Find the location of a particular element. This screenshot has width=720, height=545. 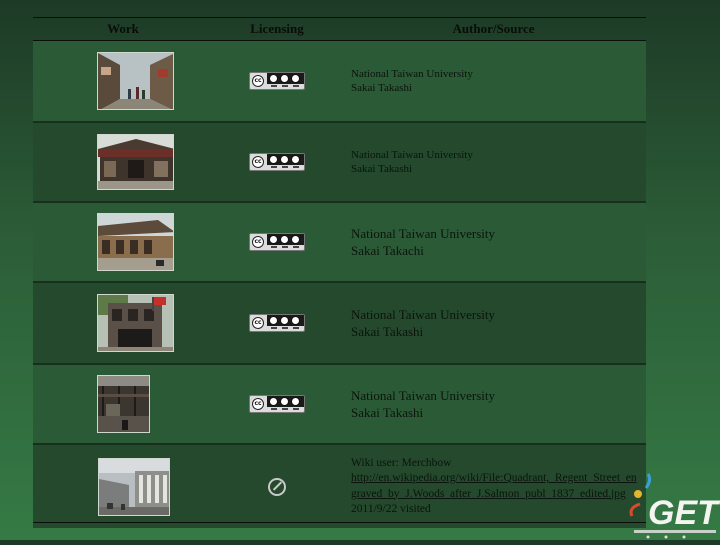

regent-street-engraving-thumbnail is located at coordinates (134, 486).